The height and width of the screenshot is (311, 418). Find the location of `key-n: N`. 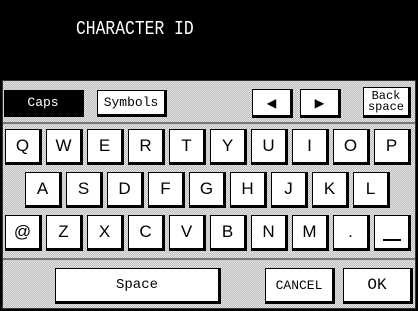

key-n: N is located at coordinates (269, 233).